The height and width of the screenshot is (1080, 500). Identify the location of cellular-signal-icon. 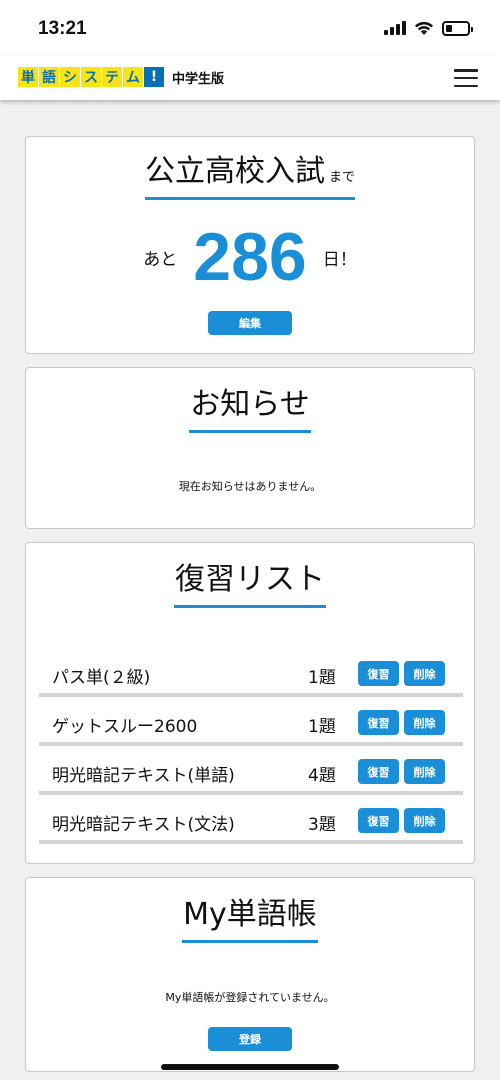
(395, 28).